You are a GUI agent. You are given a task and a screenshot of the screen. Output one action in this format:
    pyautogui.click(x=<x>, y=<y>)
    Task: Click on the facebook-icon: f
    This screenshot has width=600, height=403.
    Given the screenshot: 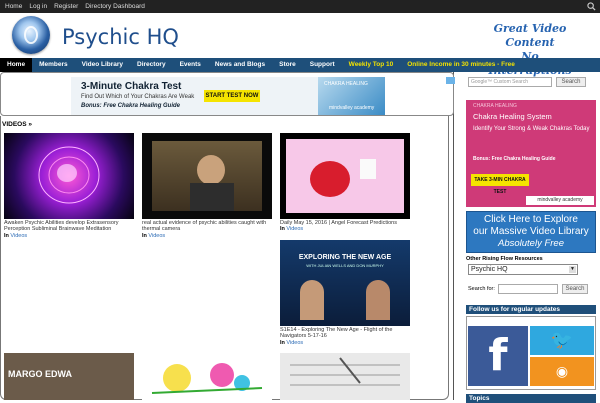 What is the action you would take?
    pyautogui.click(x=498, y=356)
    